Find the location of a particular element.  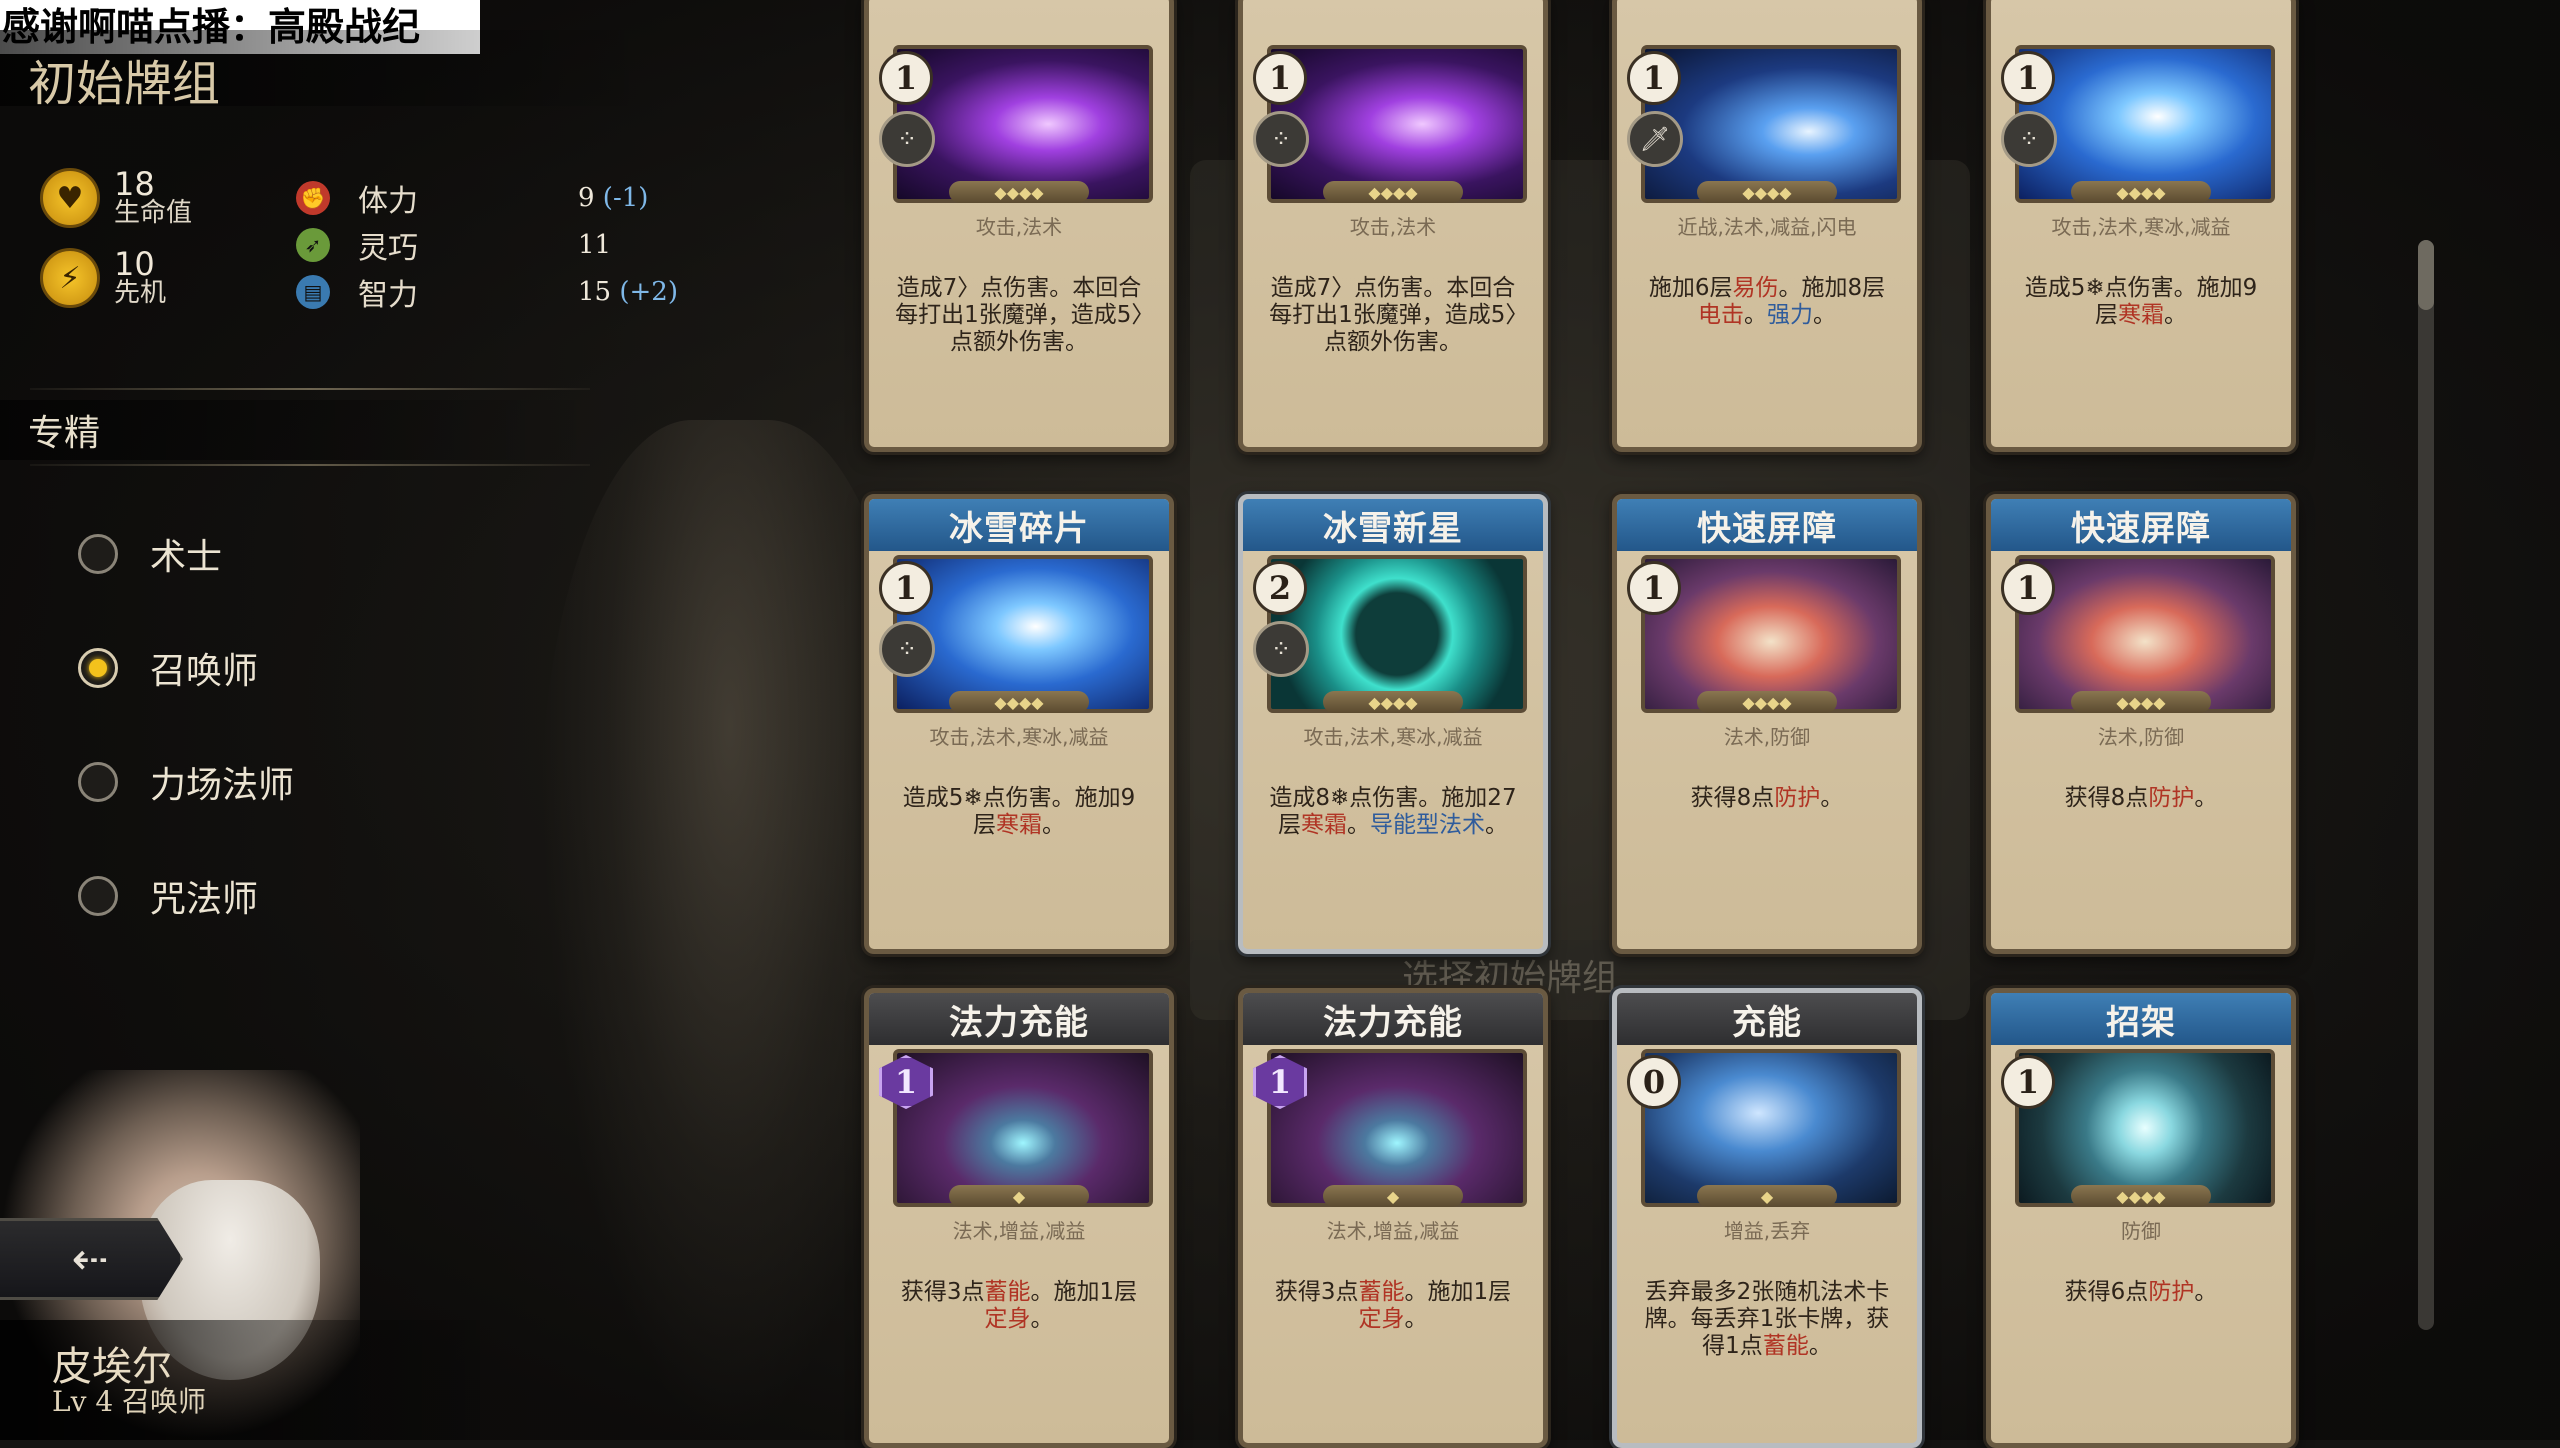

initiative-label: 先机 is located at coordinates (140, 293).